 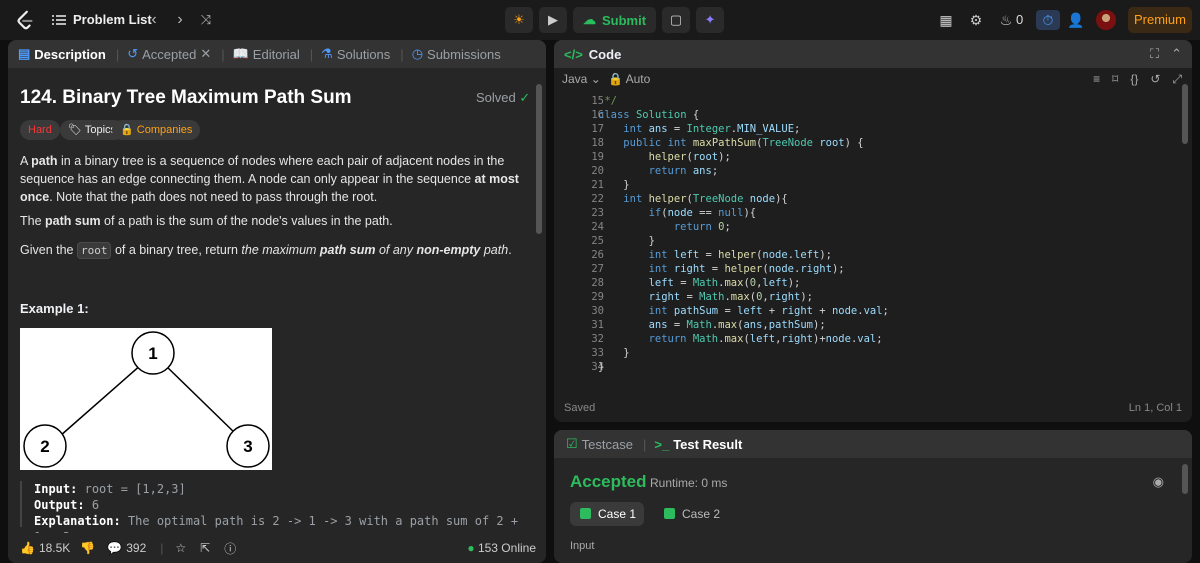 I want to click on tree-node-label: 3, so click(x=247, y=446).